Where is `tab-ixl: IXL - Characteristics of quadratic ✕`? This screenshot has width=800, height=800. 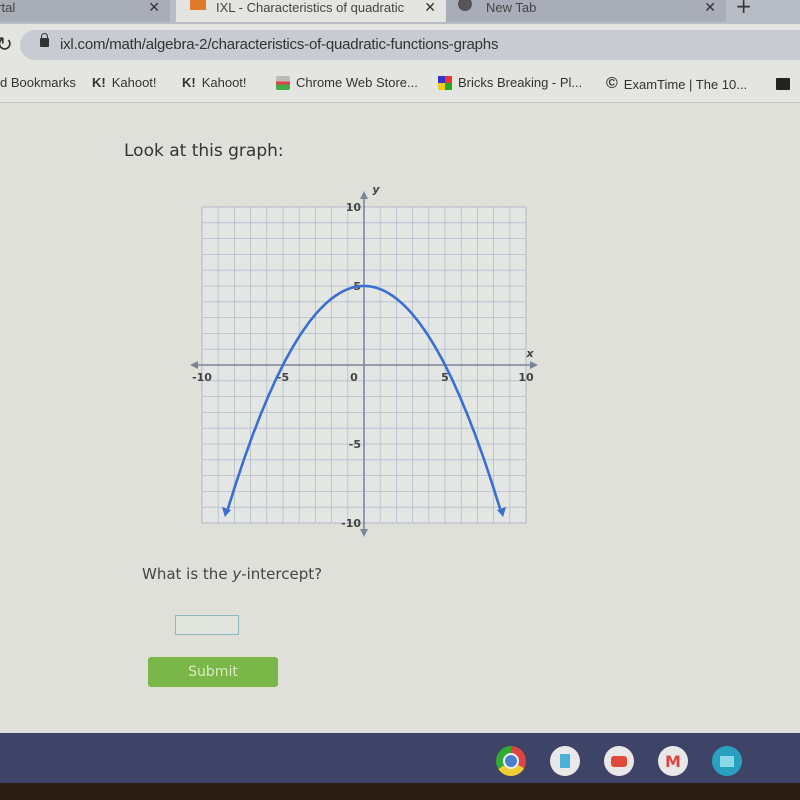
tab-ixl: IXL - Characteristics of quadratic ✕ is located at coordinates (311, 11).